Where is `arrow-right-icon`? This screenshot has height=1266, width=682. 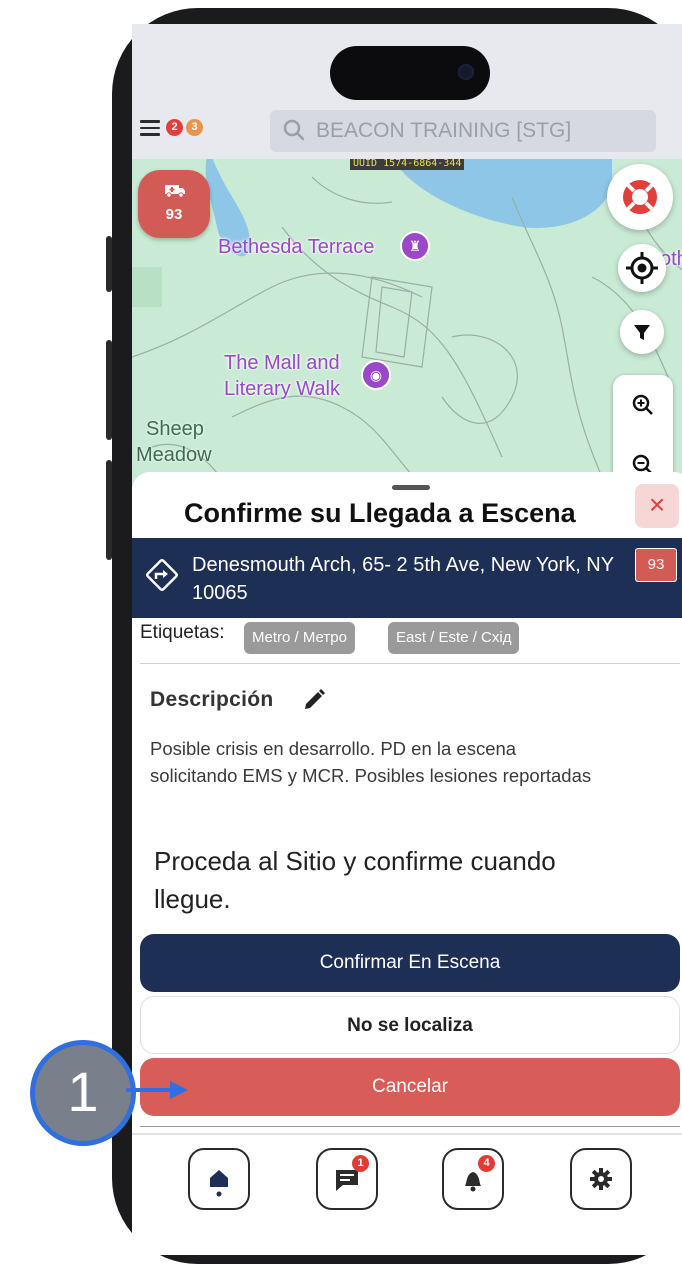
arrow-right-icon is located at coordinates (157, 1092).